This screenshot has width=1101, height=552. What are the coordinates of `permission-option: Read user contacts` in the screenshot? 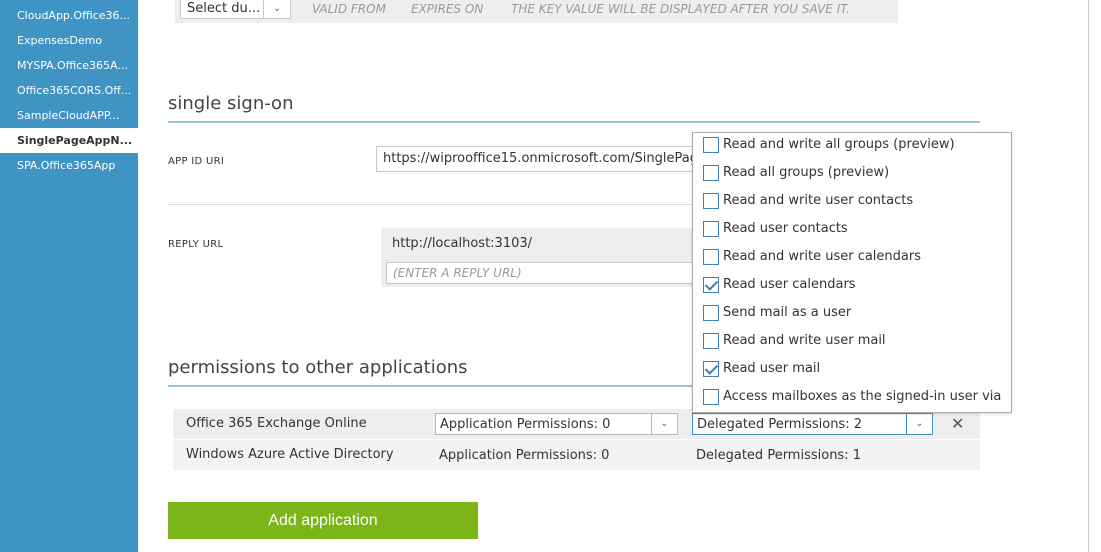 It's located at (852, 231).